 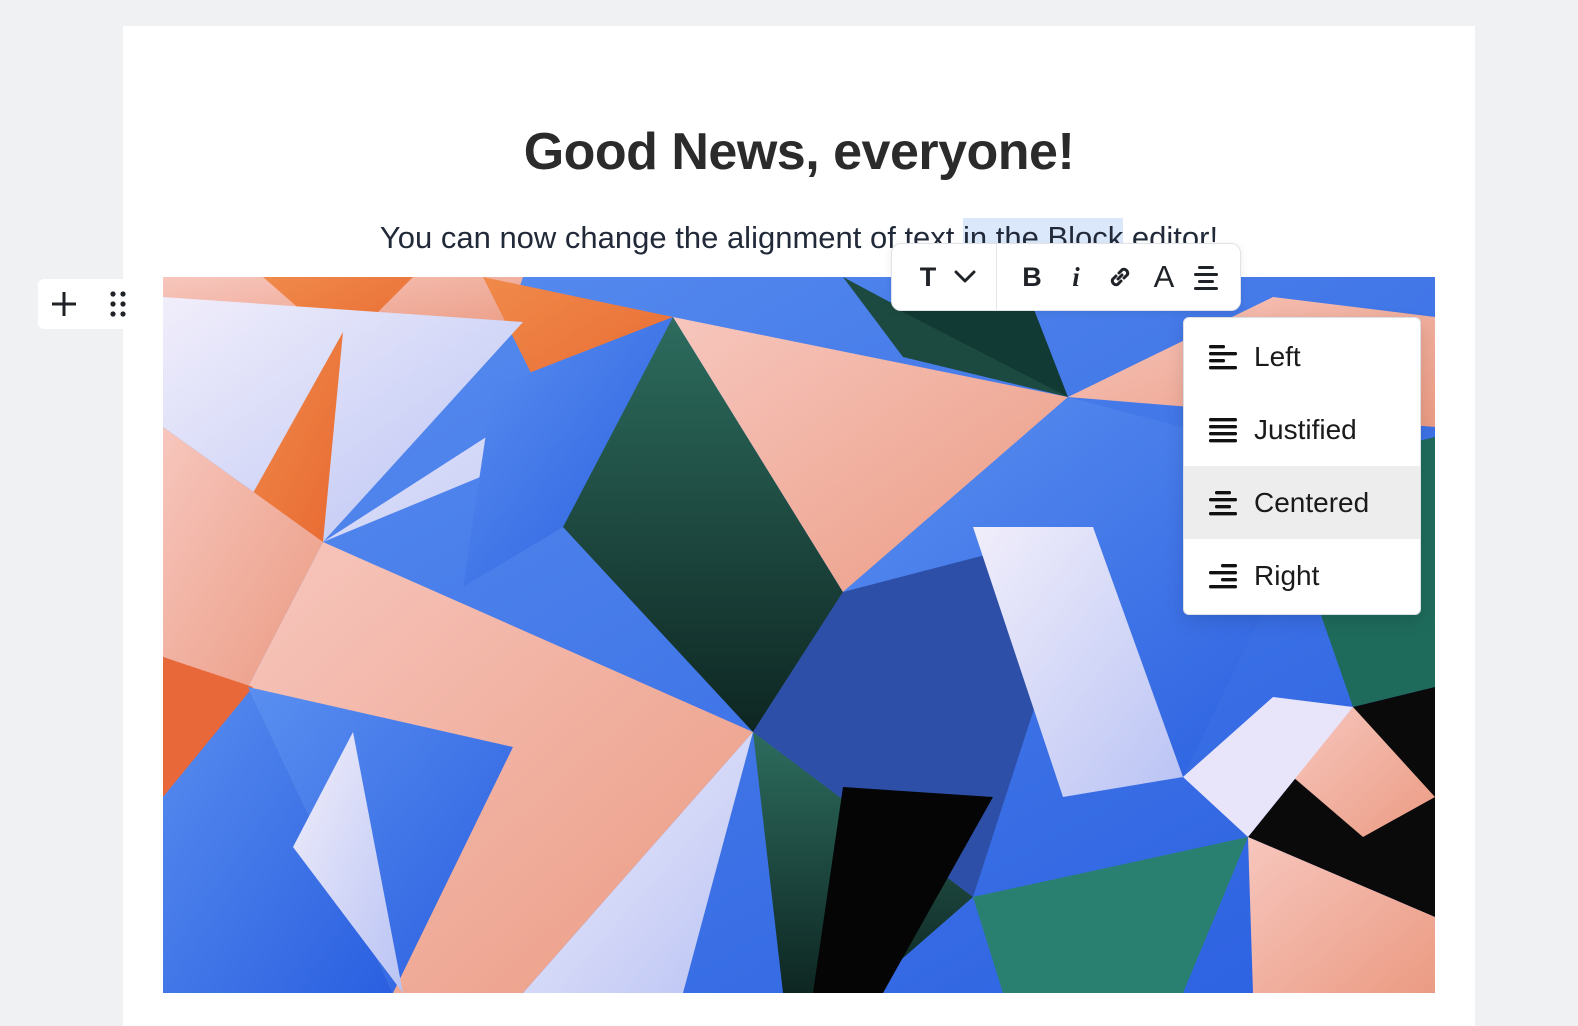 I want to click on text-color-icon: A, so click(x=1164, y=276).